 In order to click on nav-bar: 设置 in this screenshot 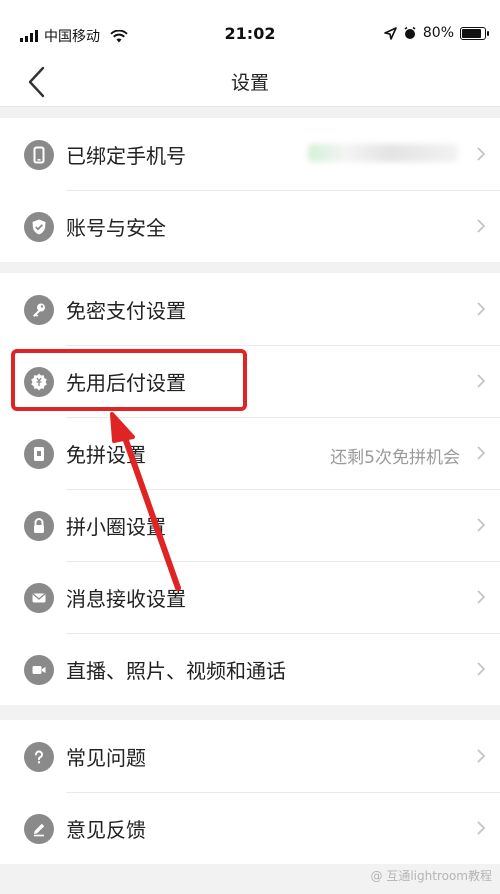, I will do `click(250, 83)`.